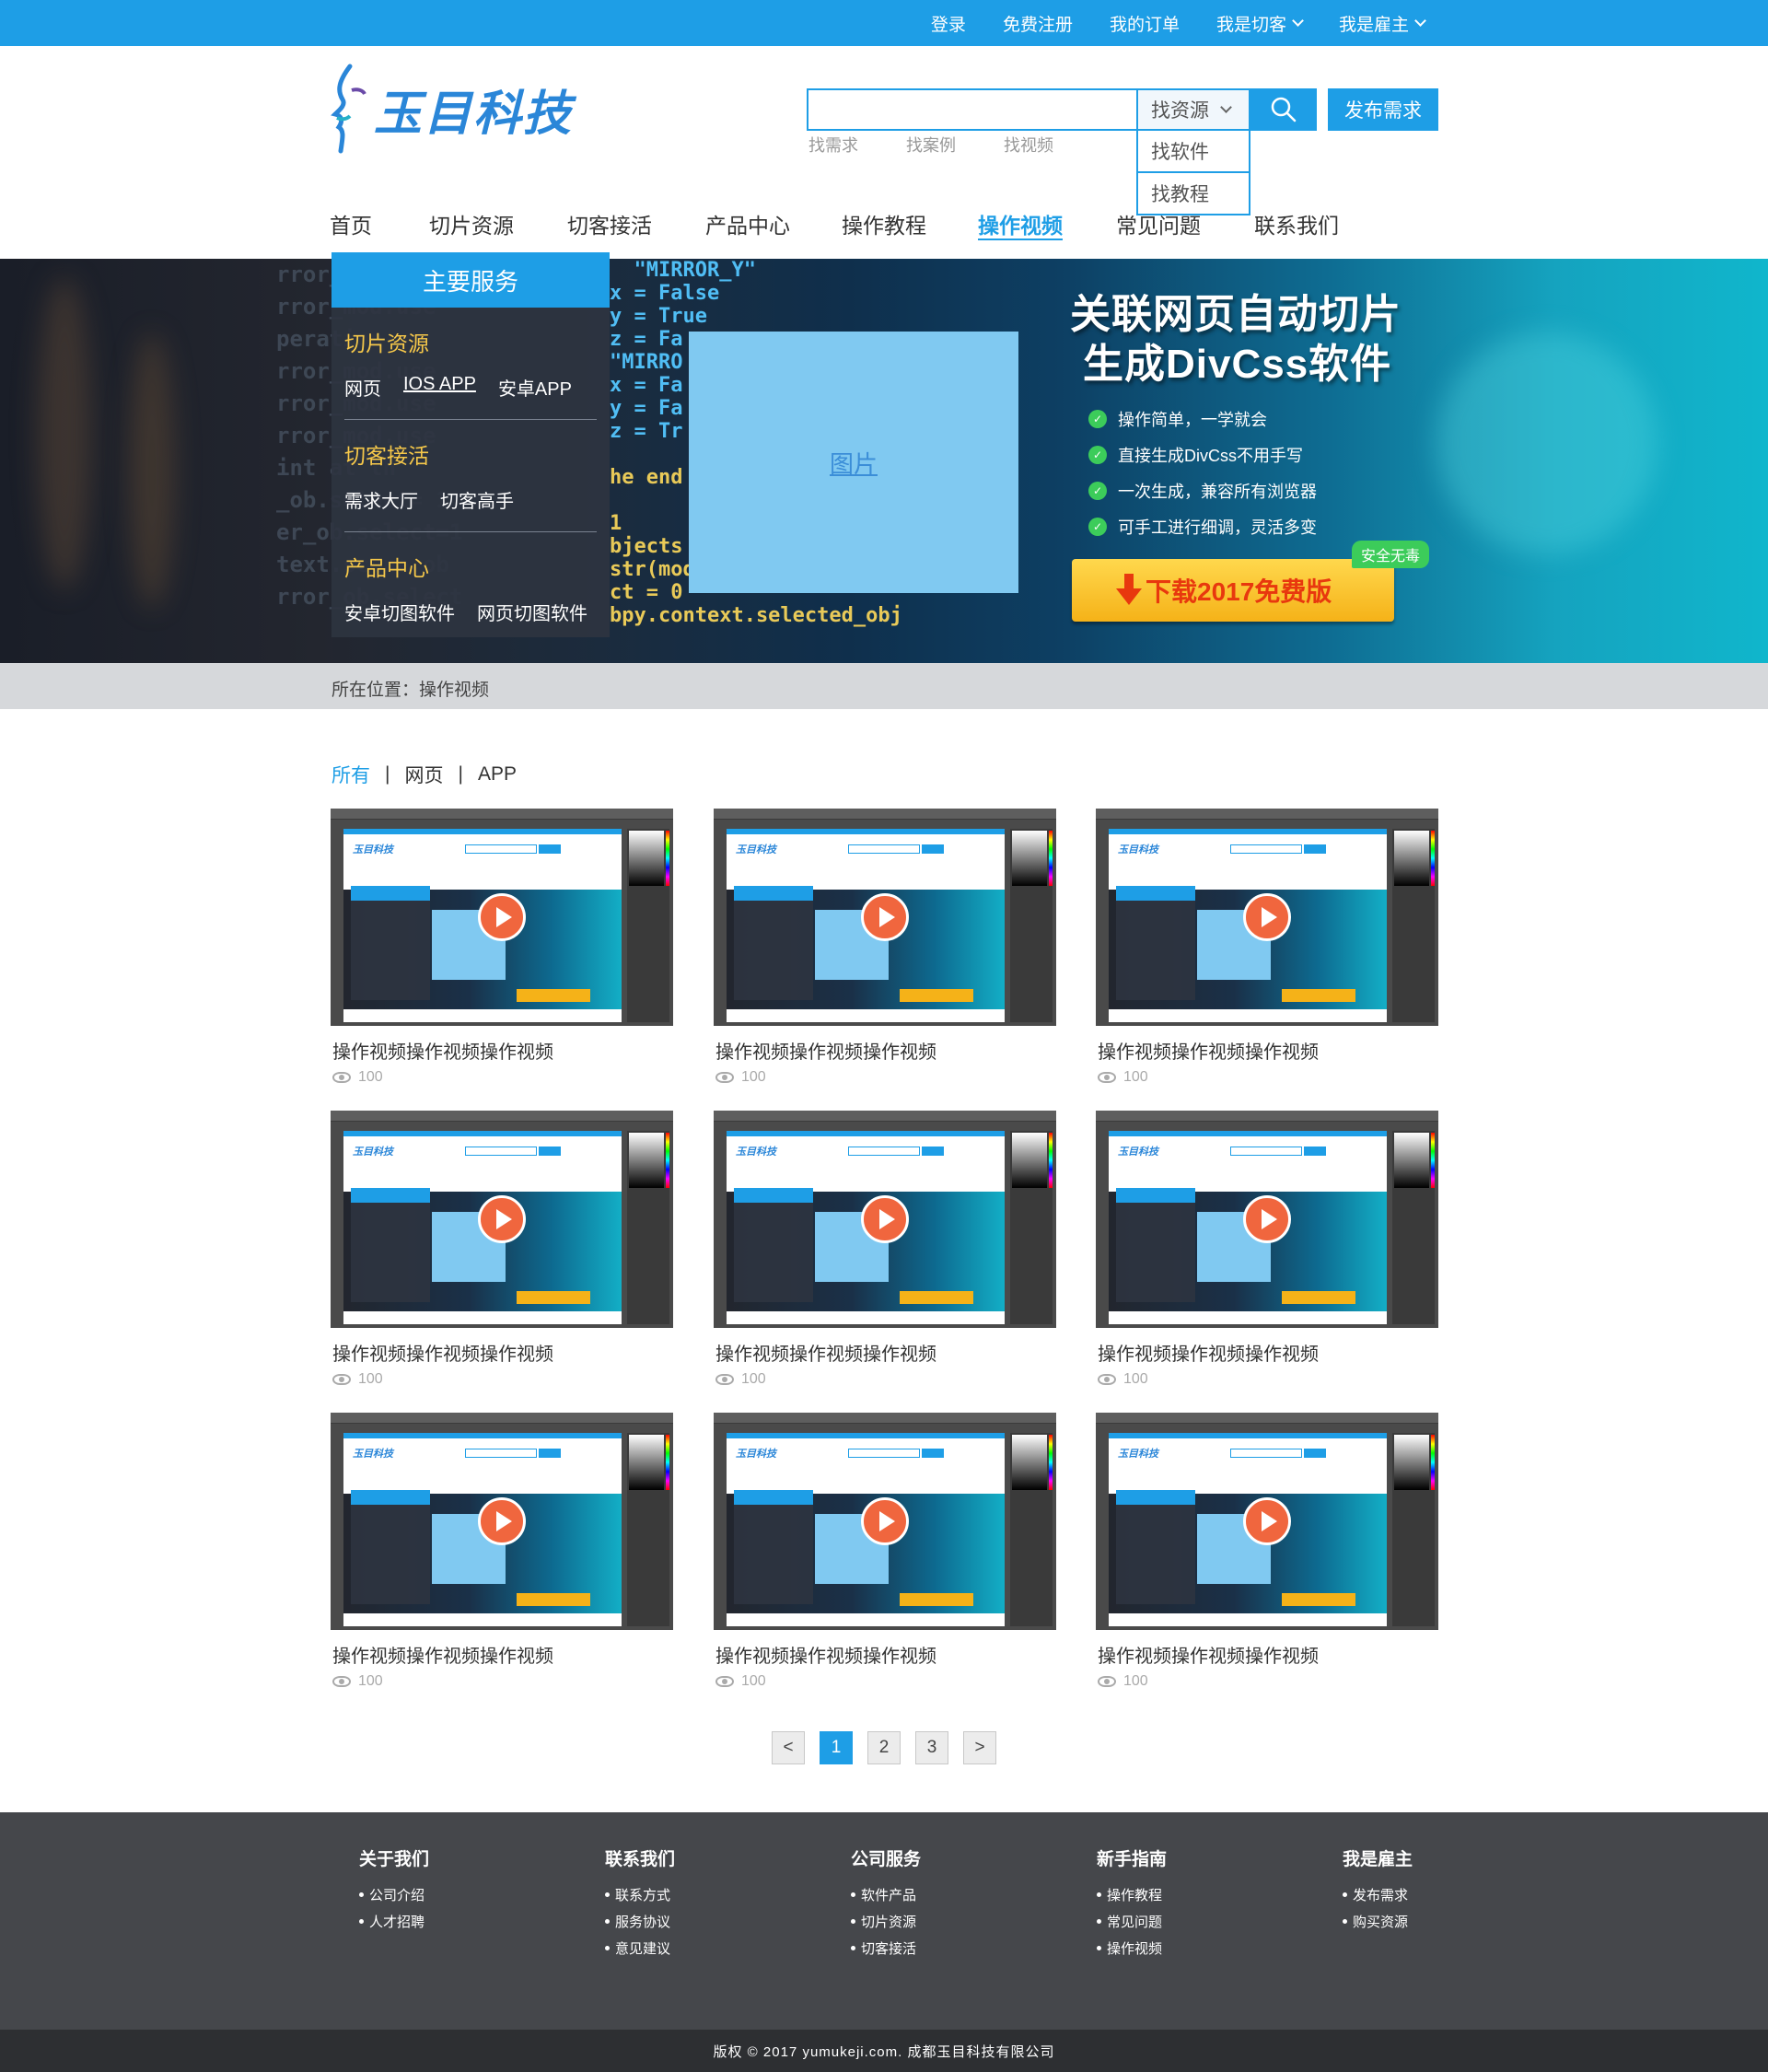 Image resolution: width=1768 pixels, height=2072 pixels. I want to click on menu-item: 安卓APP, so click(535, 387).